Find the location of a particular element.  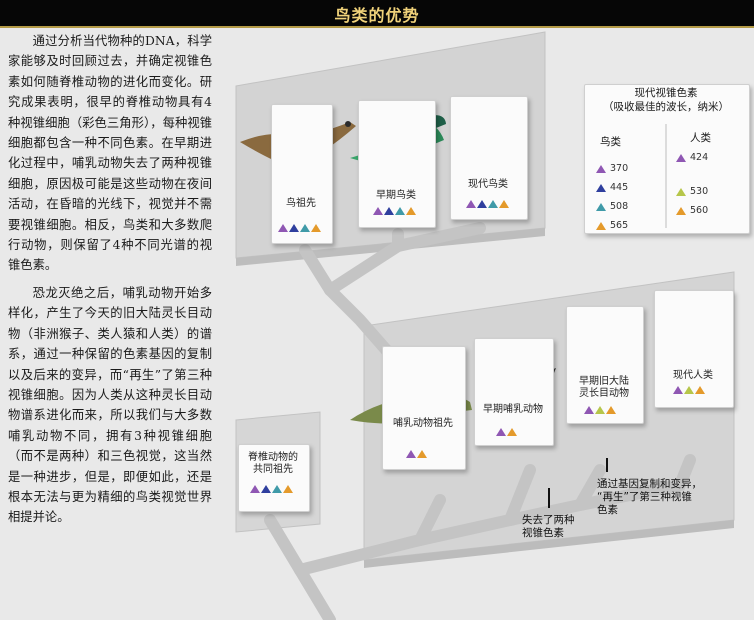

legend-birds-title: 鸟类 is located at coordinates (610, 142).